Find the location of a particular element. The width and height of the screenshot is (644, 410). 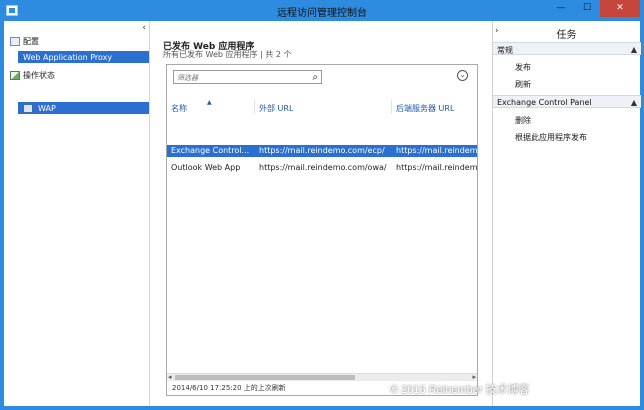

action-publish-from-app: 根据此应用程序发布 is located at coordinates (551, 137).